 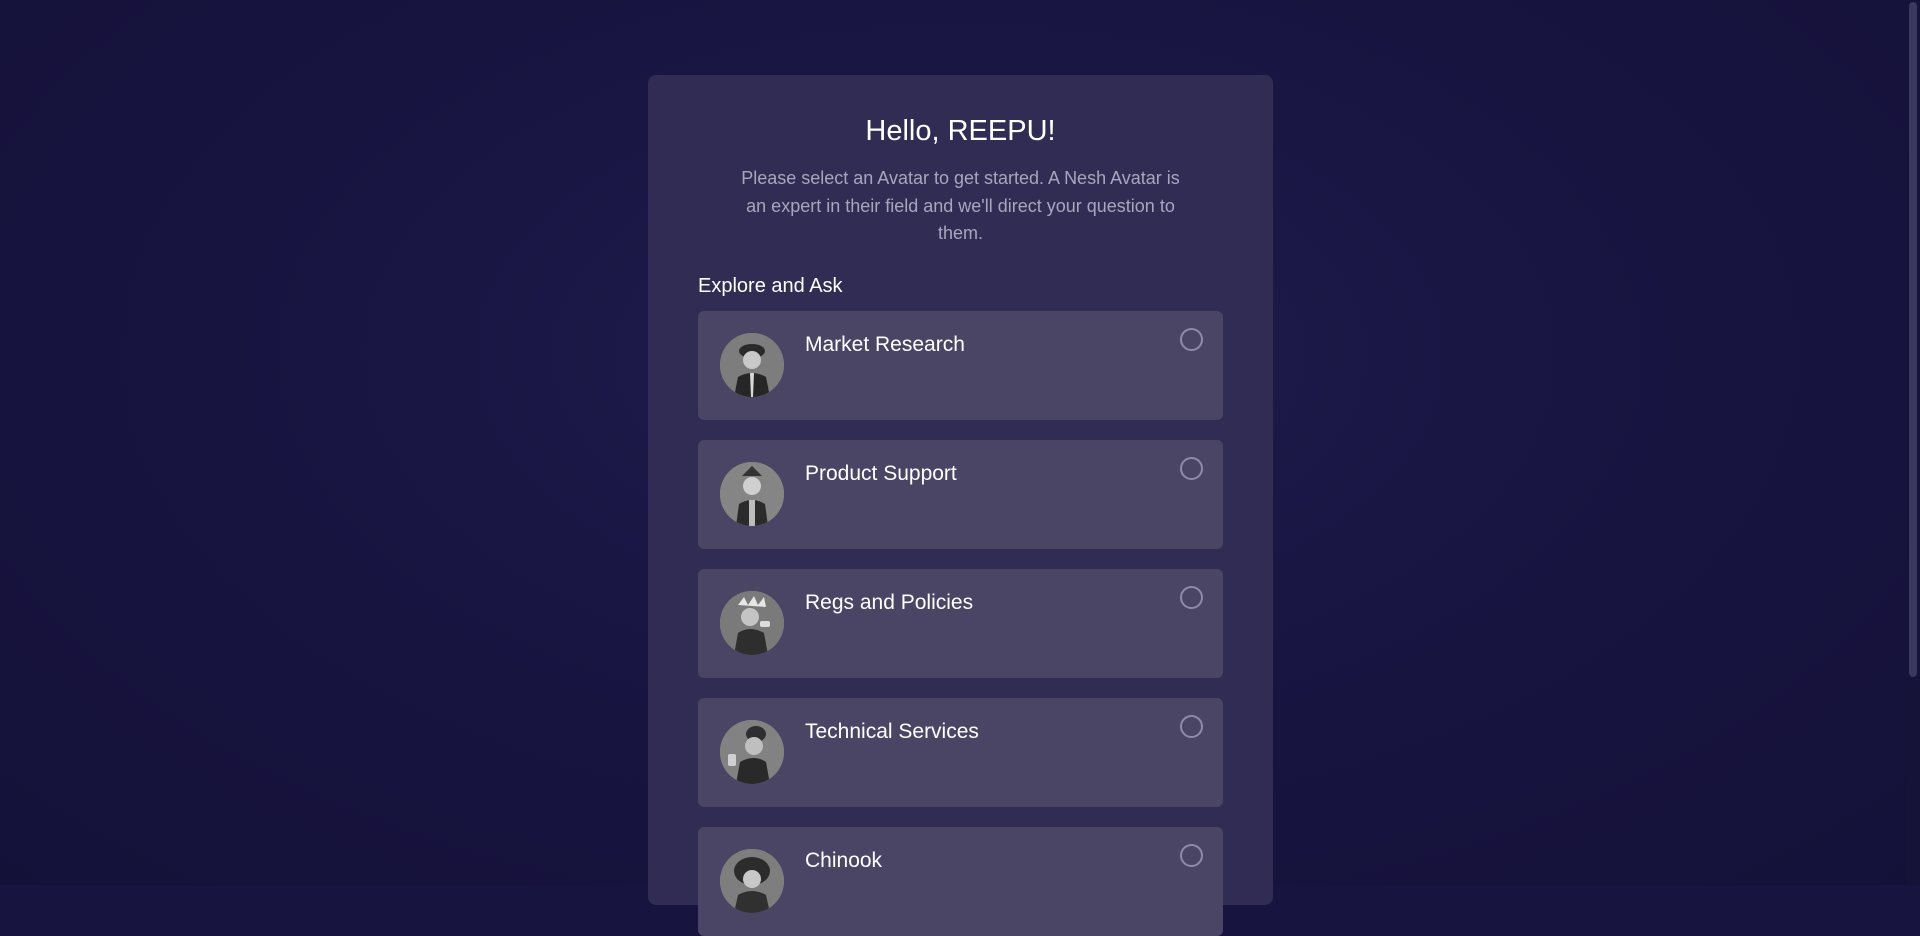 What do you see at coordinates (889, 602) in the screenshot?
I see `avatar-name: Regs and Policies` at bounding box center [889, 602].